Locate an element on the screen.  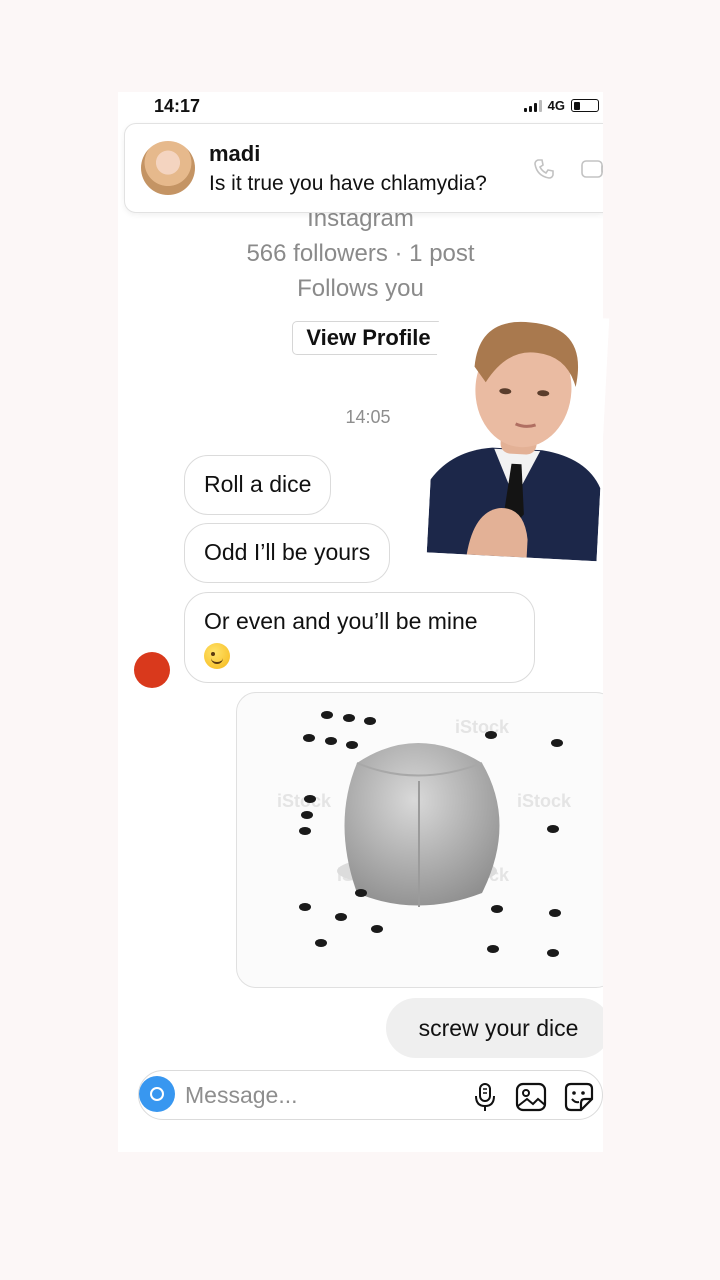
notification-banner: madi Is it true you have chlamydia? is located at coordinates (363, 168).